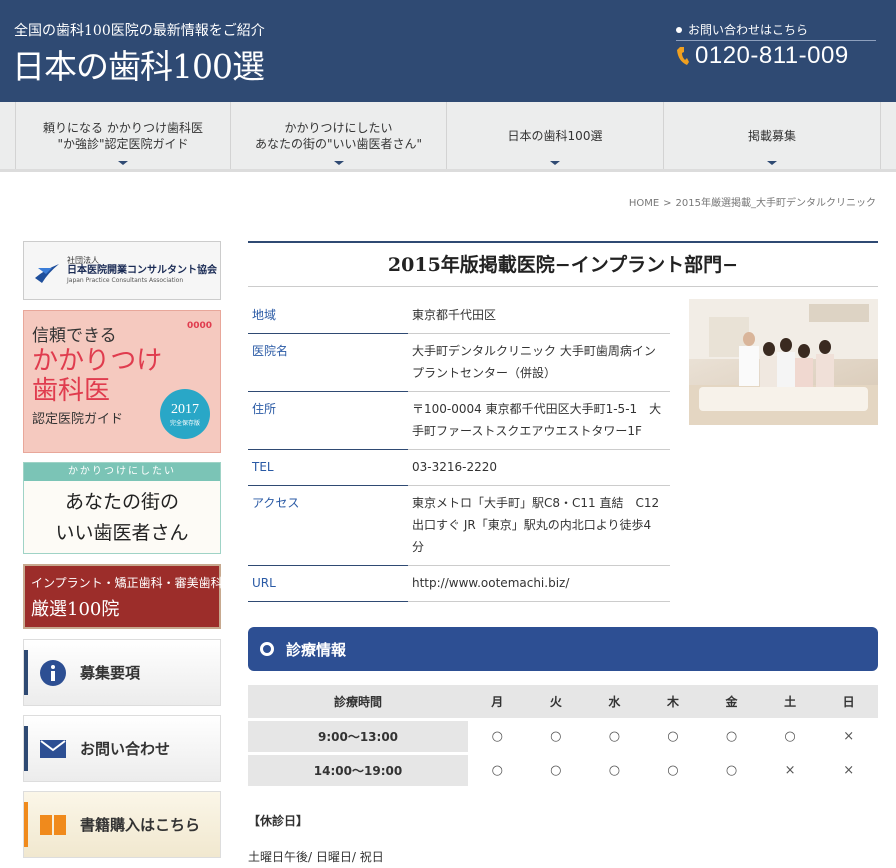 This screenshot has width=896, height=868. What do you see at coordinates (848, 703) in the screenshot?
I see `column-header: 日` at bounding box center [848, 703].